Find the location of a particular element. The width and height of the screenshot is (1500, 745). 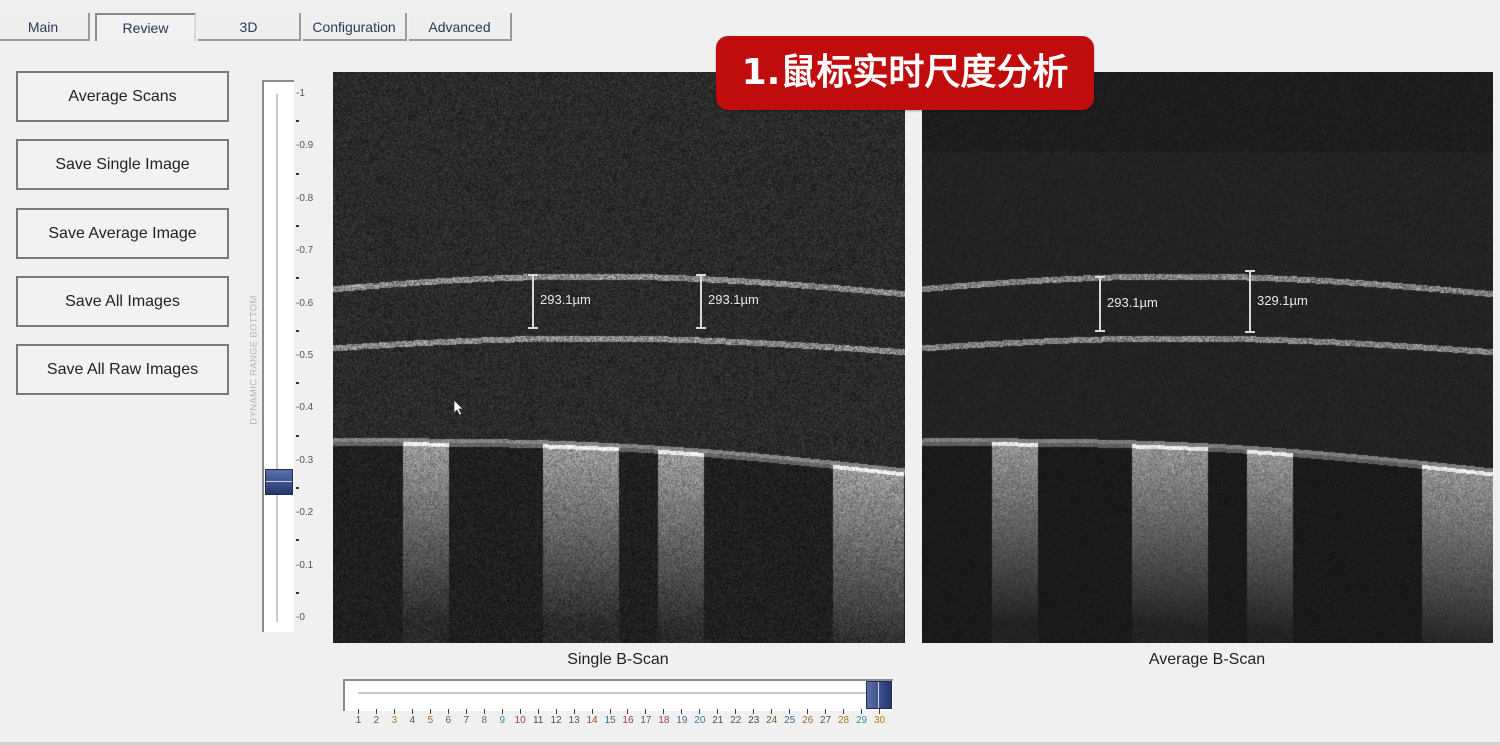

frame-slider-track is located at coordinates (615, 693).